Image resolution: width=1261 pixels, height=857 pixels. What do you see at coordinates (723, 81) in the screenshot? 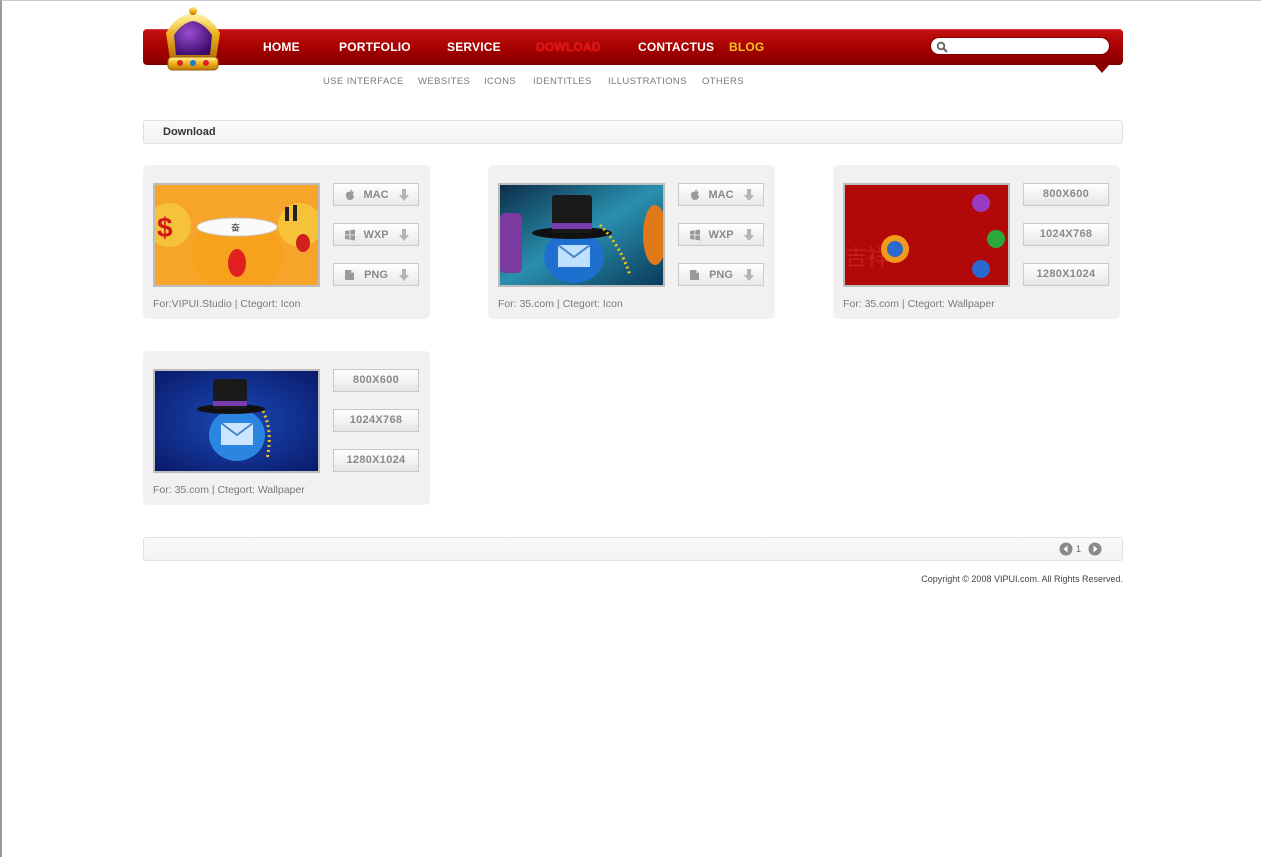
I see `subnav-others: OTHERS` at bounding box center [723, 81].